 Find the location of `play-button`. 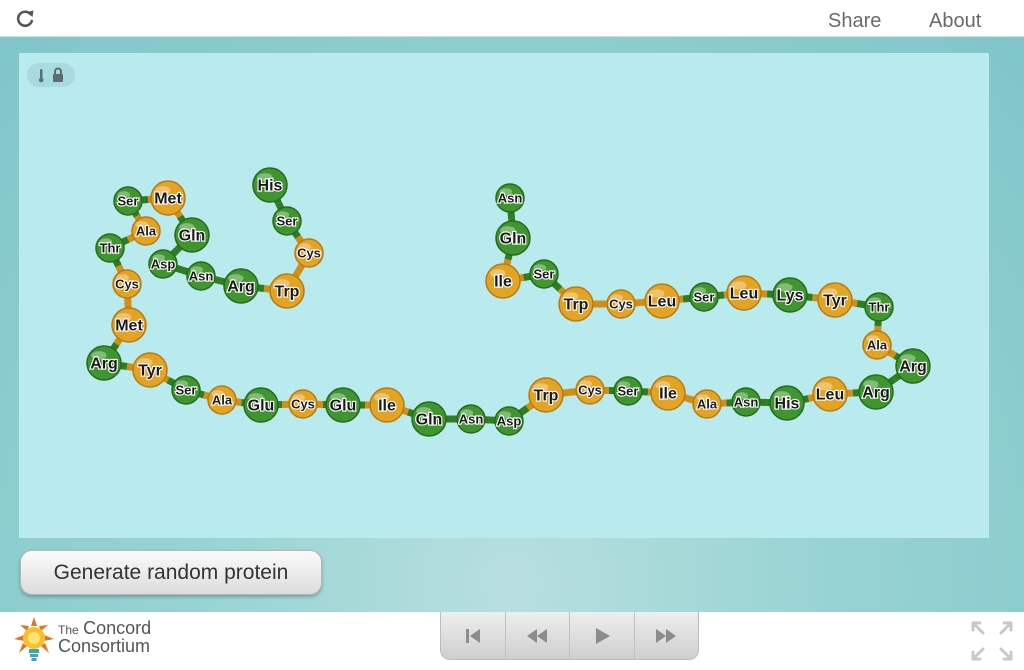

play-button is located at coordinates (602, 635).